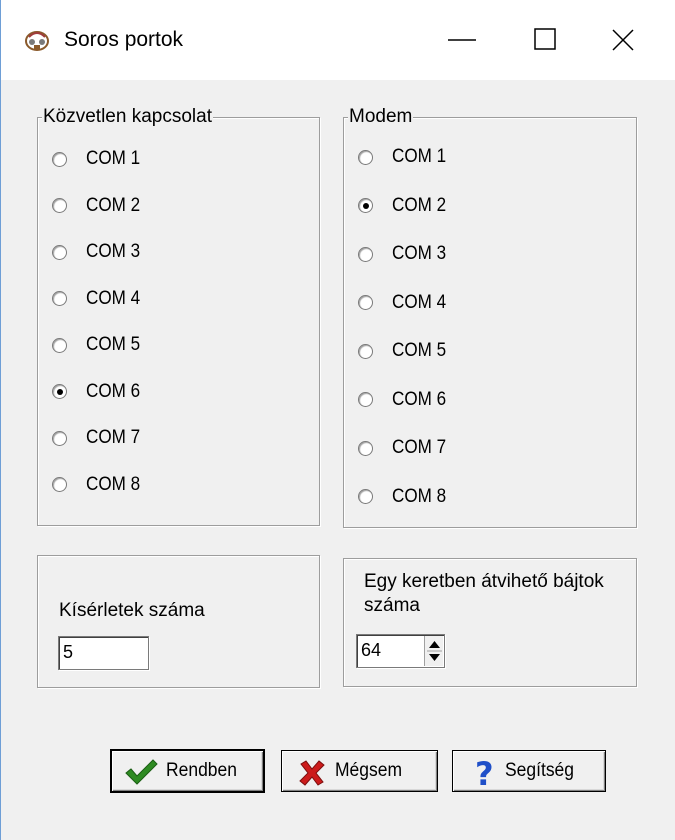  Describe the element at coordinates (127, 117) in the screenshot. I see `direct-connection-legend: Közvetlen kapcsolat` at that location.